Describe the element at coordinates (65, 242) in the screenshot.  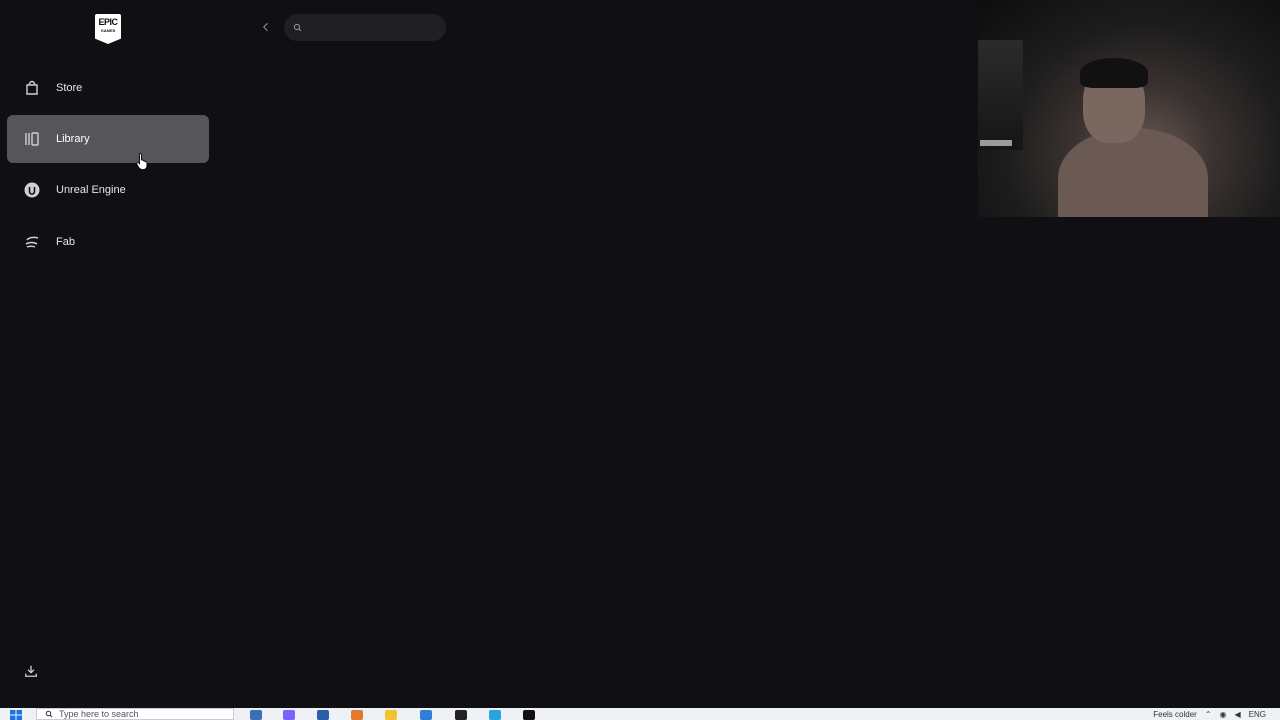
I see `sidebar-item-label: Fab` at that location.